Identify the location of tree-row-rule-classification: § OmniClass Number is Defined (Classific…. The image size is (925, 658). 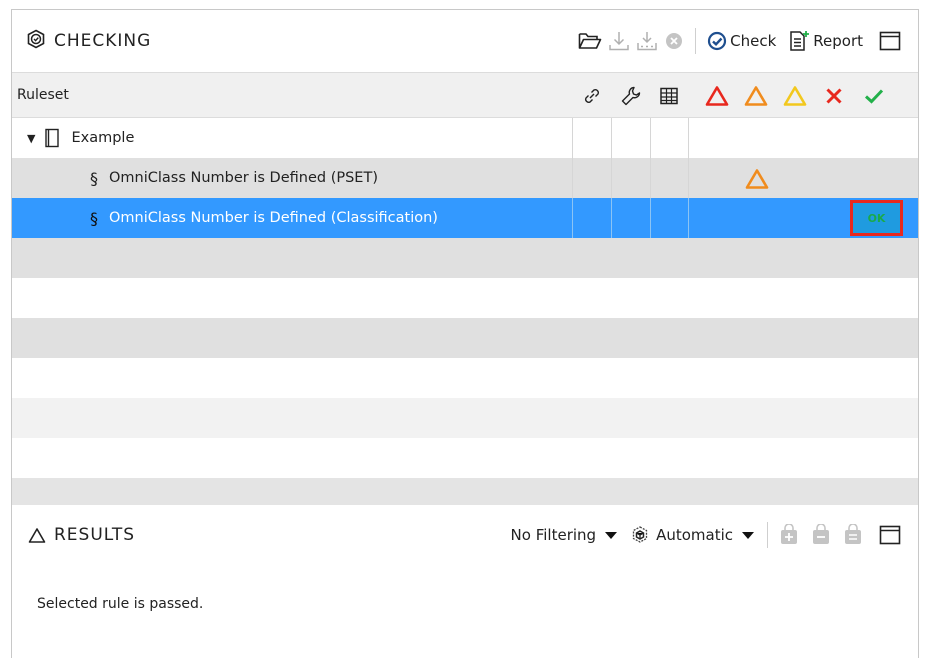
(465, 218).